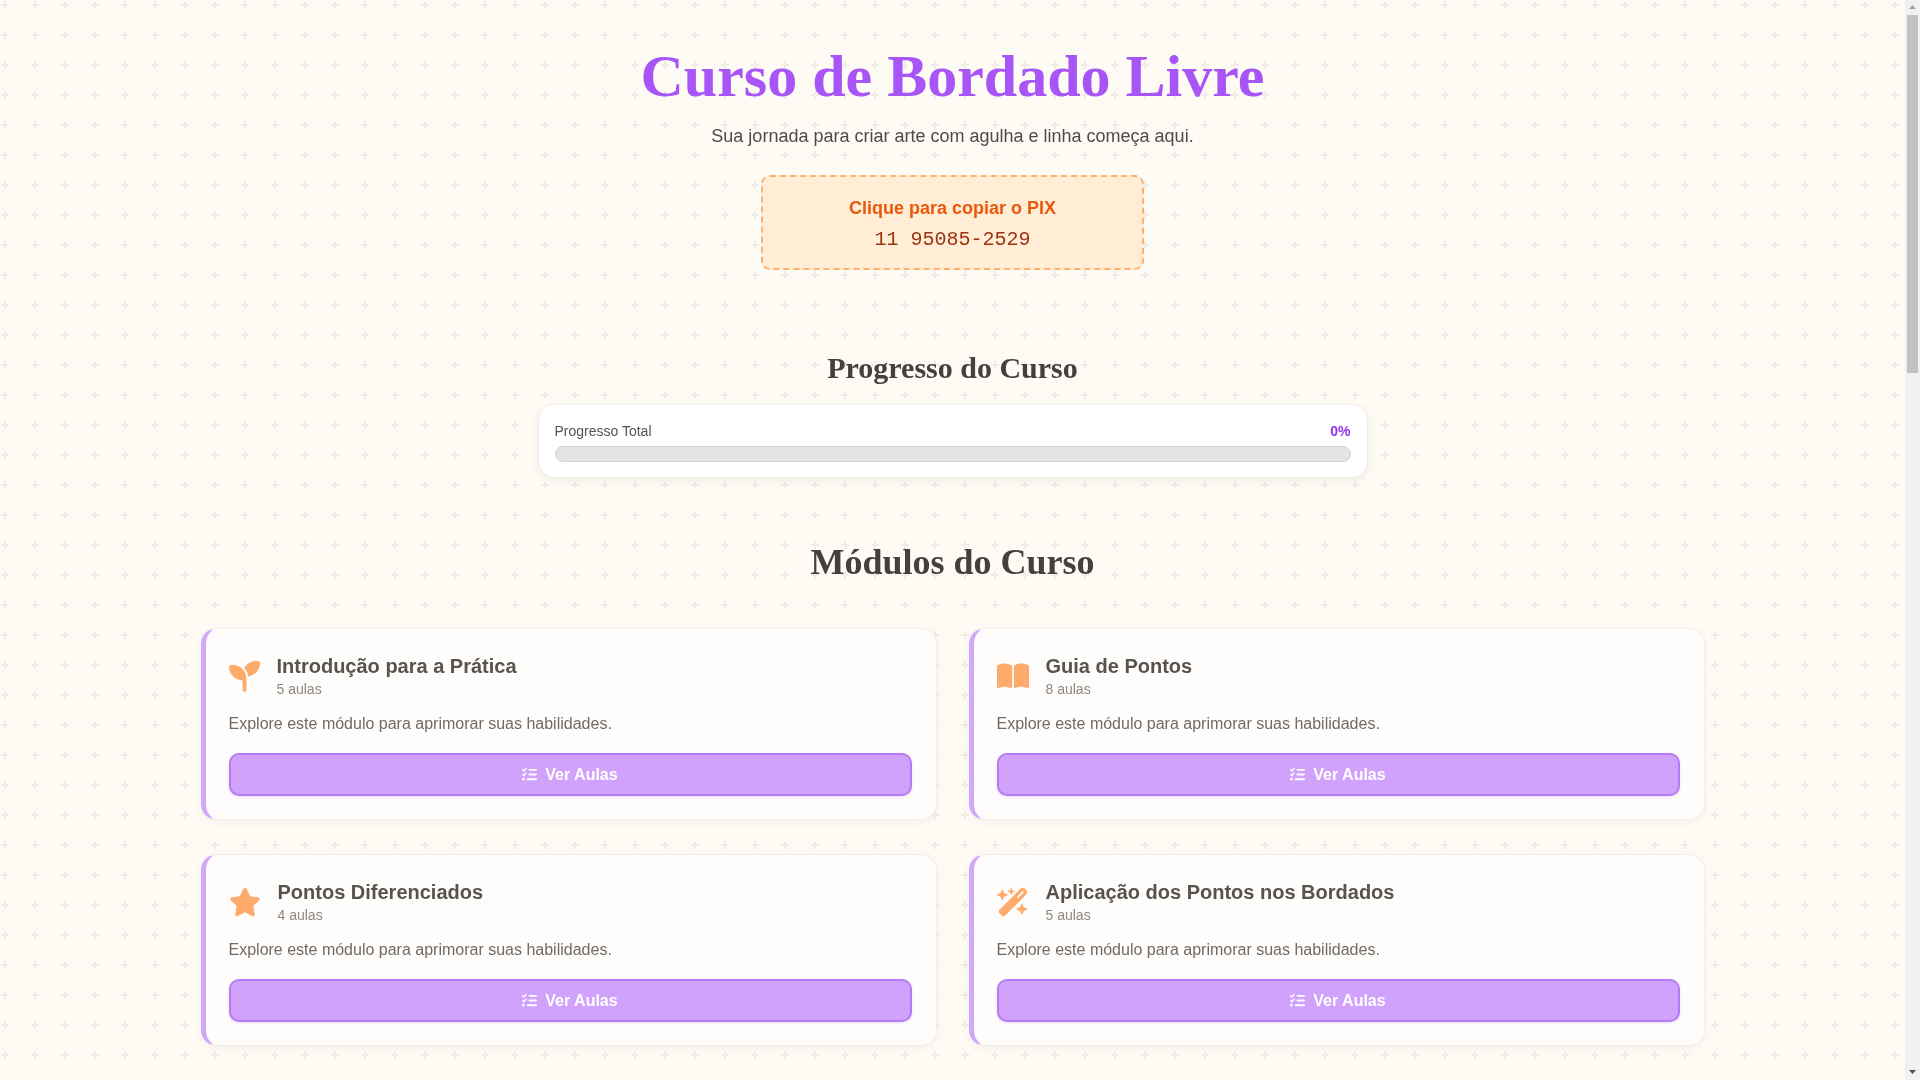  What do you see at coordinates (1912, 540) in the screenshot?
I see `scrollbar` at bounding box center [1912, 540].